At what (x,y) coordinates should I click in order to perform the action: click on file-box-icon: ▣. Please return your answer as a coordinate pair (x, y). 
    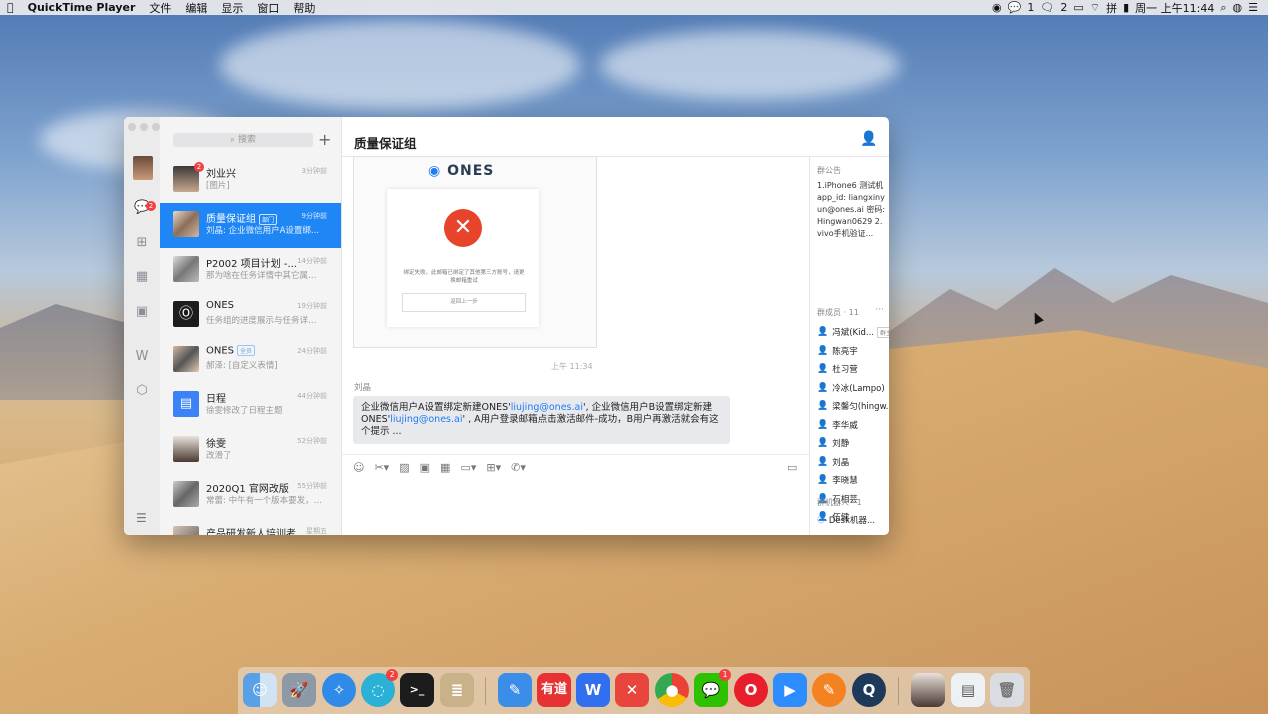
    Looking at the image, I should click on (425, 467).